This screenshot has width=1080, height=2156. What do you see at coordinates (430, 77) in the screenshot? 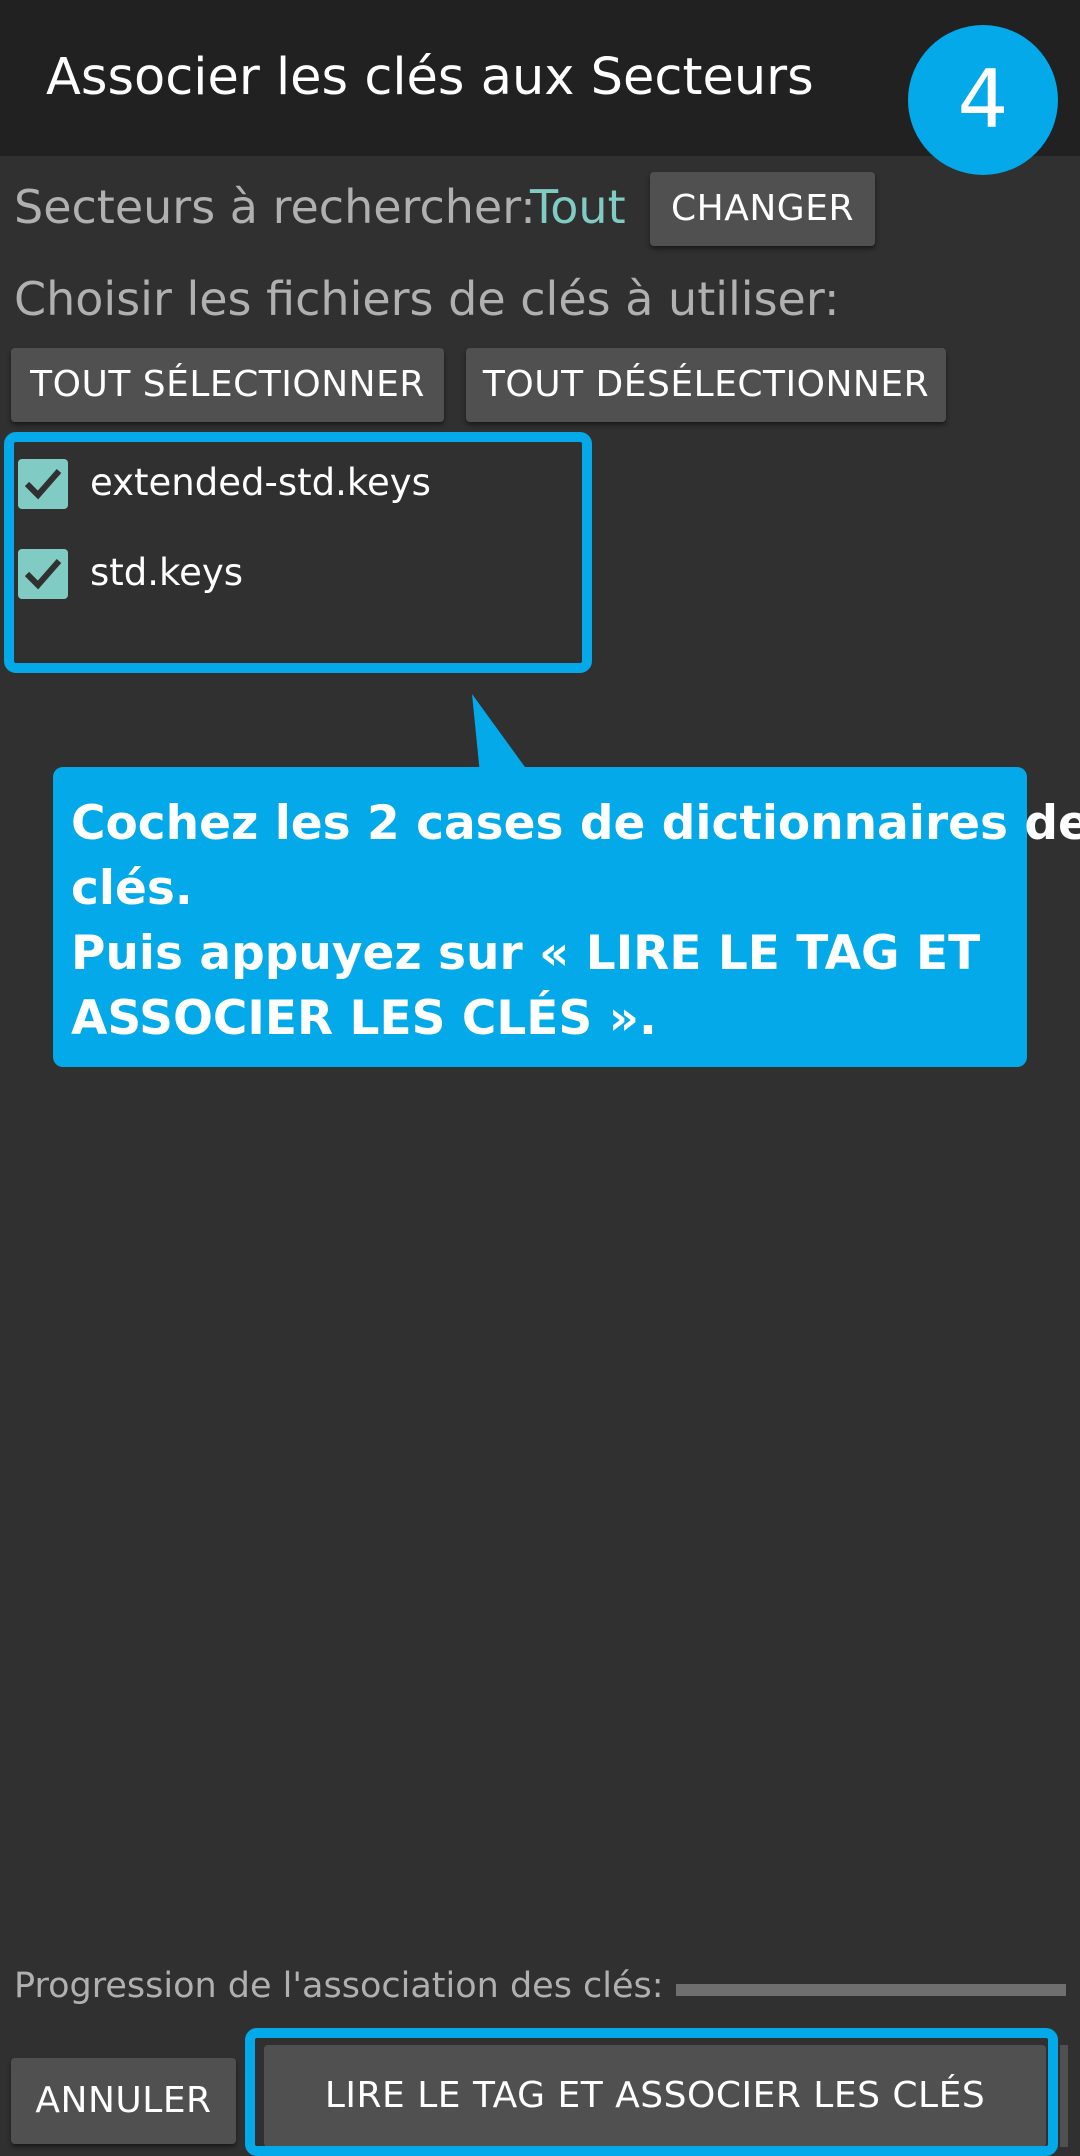
I see `dialog-title: Associer les clés aux Secteurs` at bounding box center [430, 77].